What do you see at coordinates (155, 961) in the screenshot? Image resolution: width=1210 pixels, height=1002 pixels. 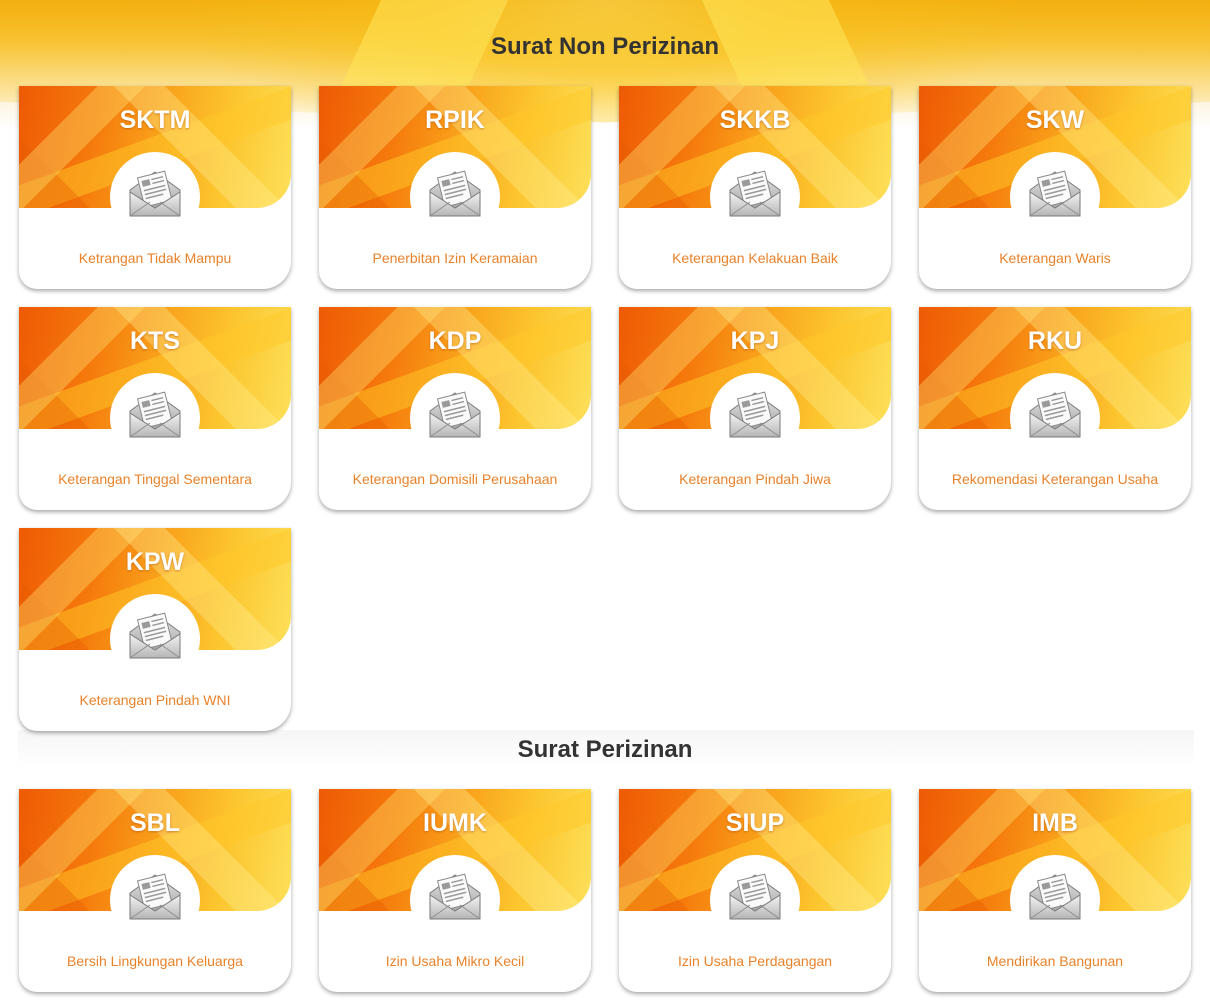 I see `card-label: Bersih Lingkungan Keluarga` at bounding box center [155, 961].